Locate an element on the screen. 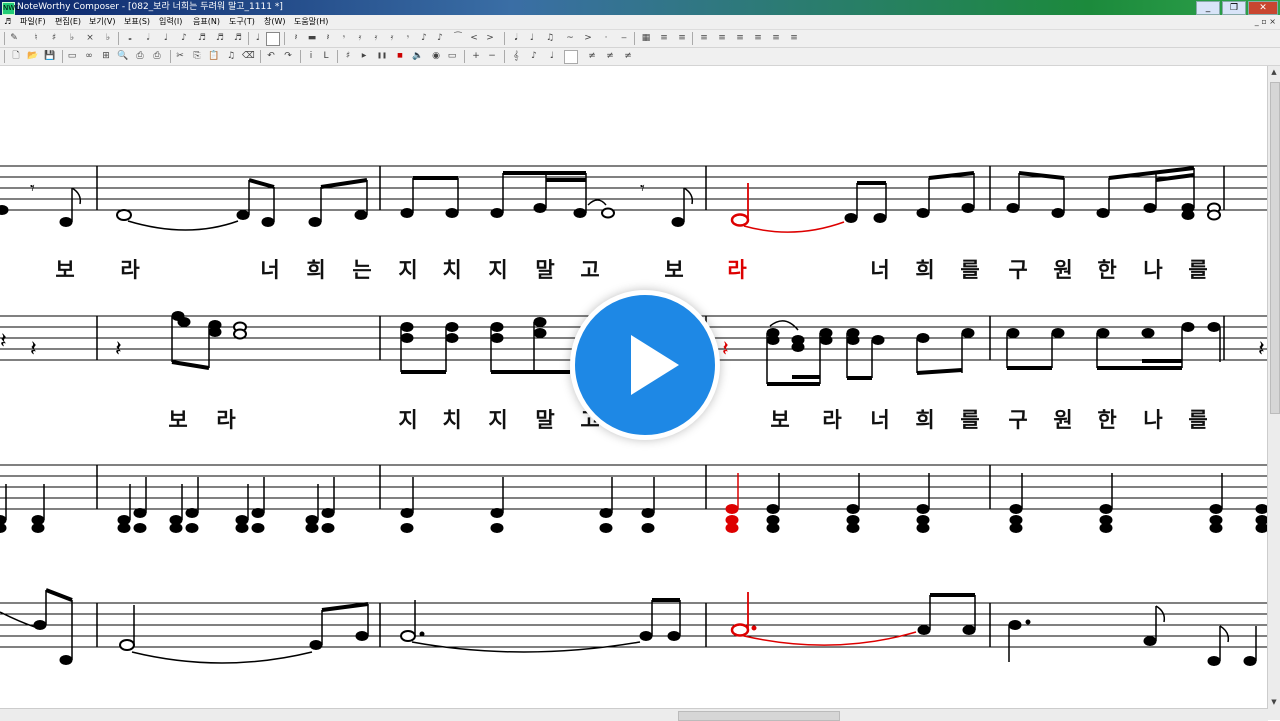 The height and width of the screenshot is (721, 1280). close-button: ✕ is located at coordinates (1263, 8).